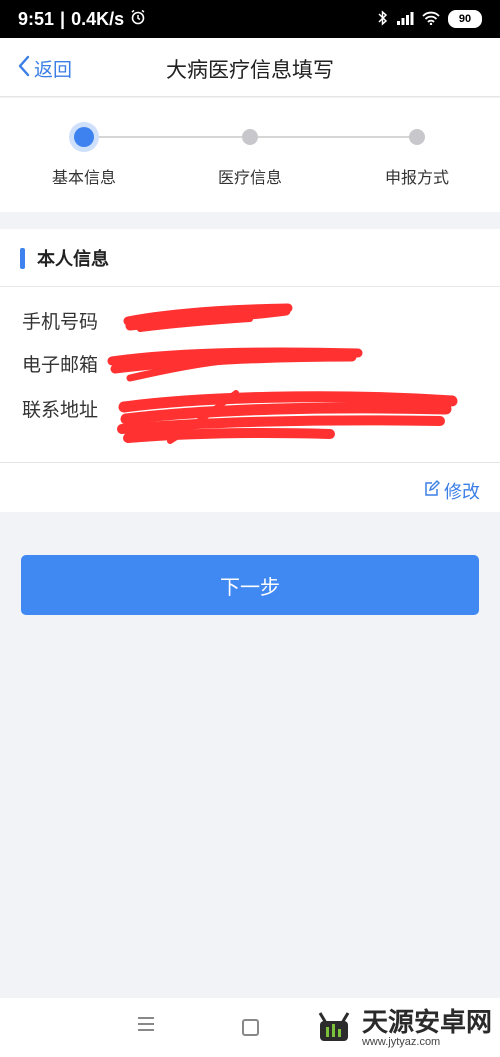 This screenshot has height=1057, width=500. I want to click on status-time: 9:51, so click(36, 18).